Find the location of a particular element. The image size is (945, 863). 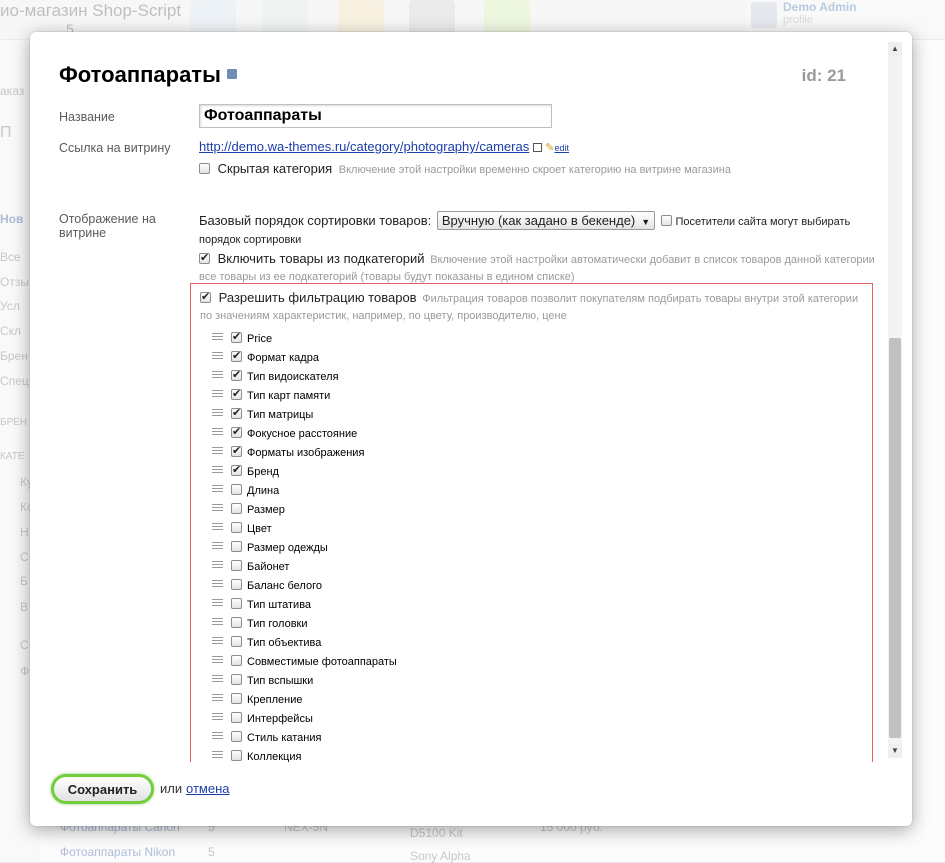

filter-feature-item: Формат кадра is located at coordinates (512, 358).